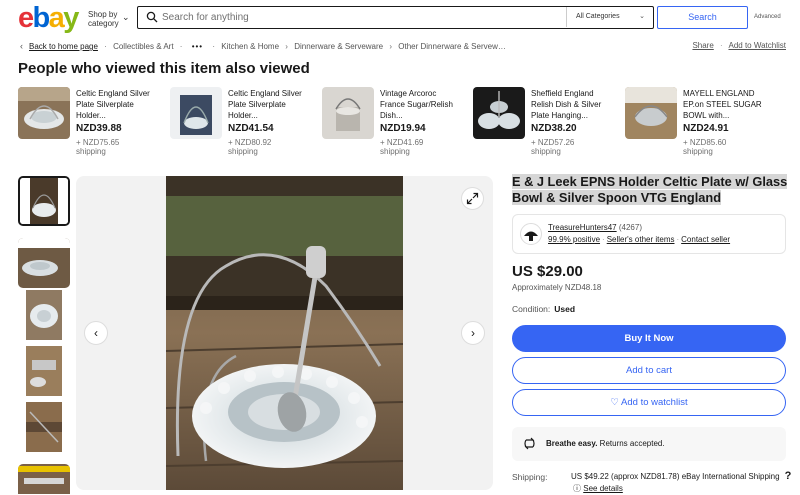  I want to click on breadcrumb-collectibles: Collectibles & Art, so click(143, 46).